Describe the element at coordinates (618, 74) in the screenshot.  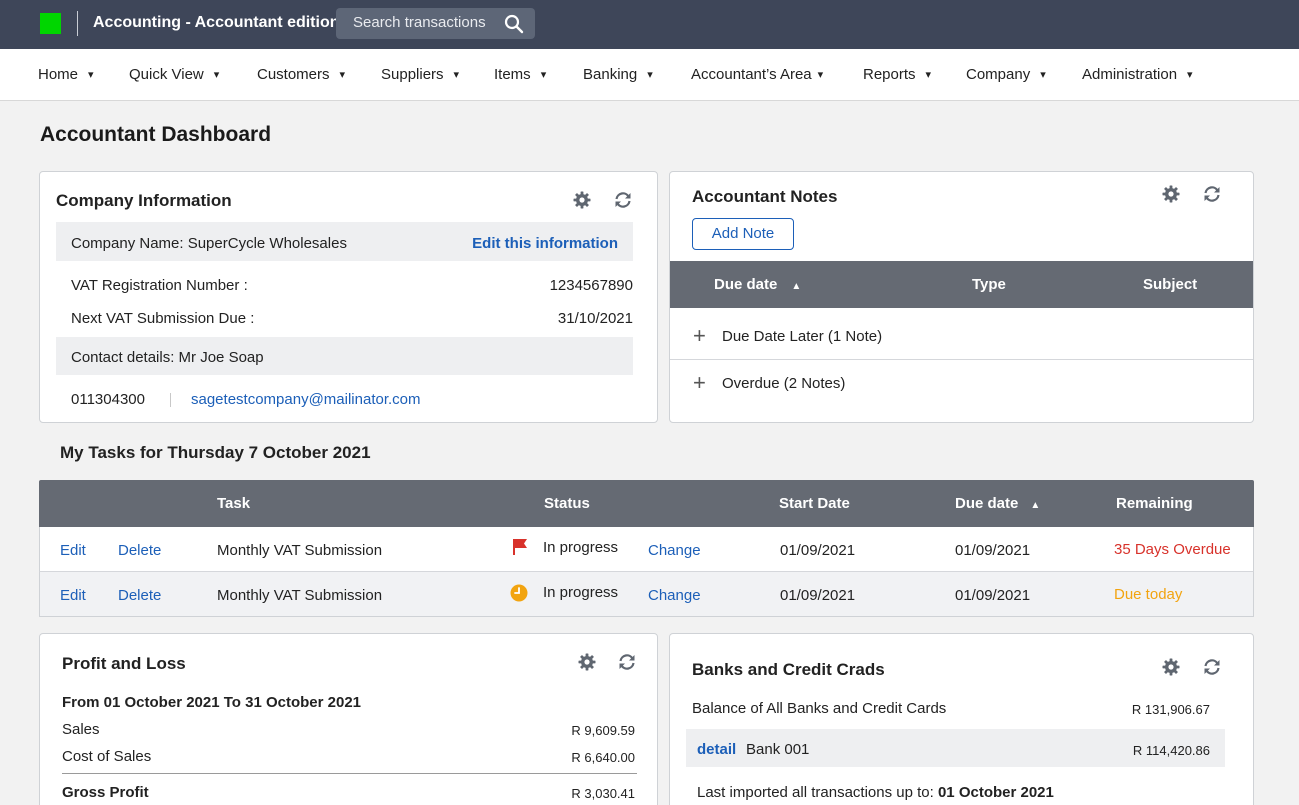
I see `nav-banking: Banking ▾` at that location.